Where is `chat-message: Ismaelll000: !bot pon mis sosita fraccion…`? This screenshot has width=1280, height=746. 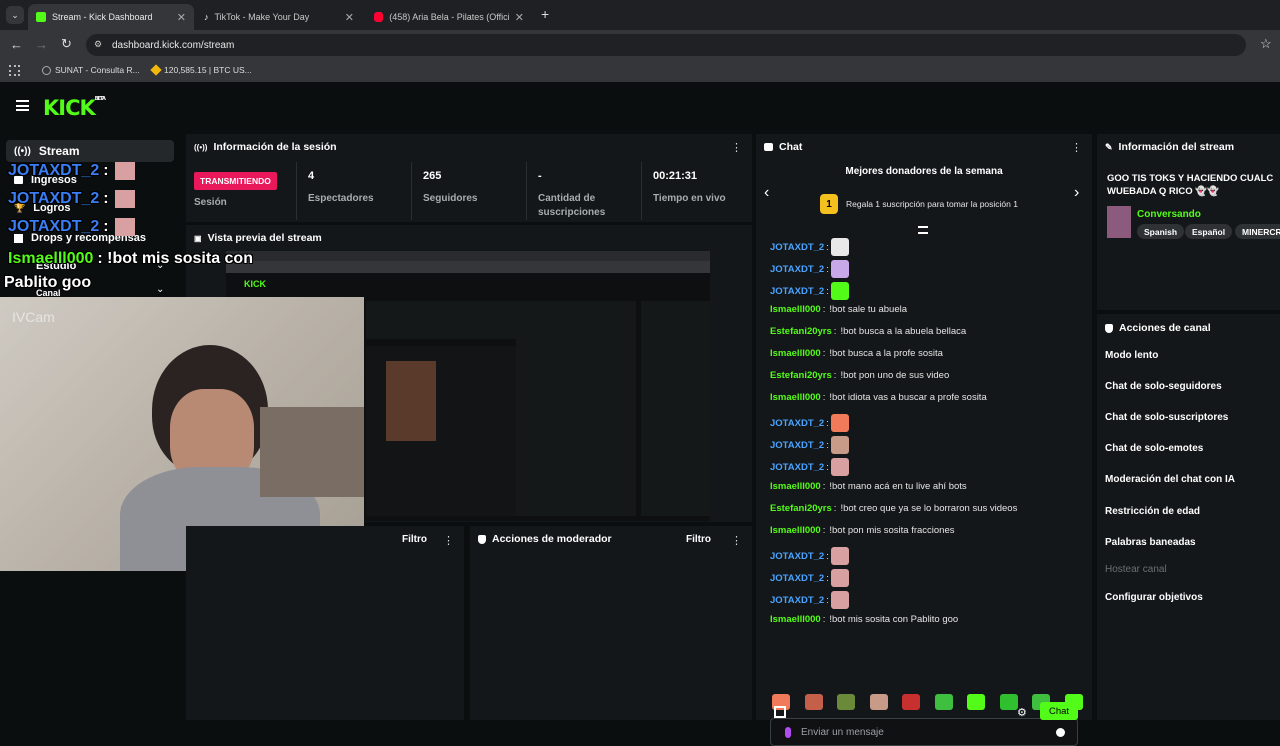
chat-message: Ismaelll000: !bot pon mis sosita fraccion… is located at coordinates (862, 530).